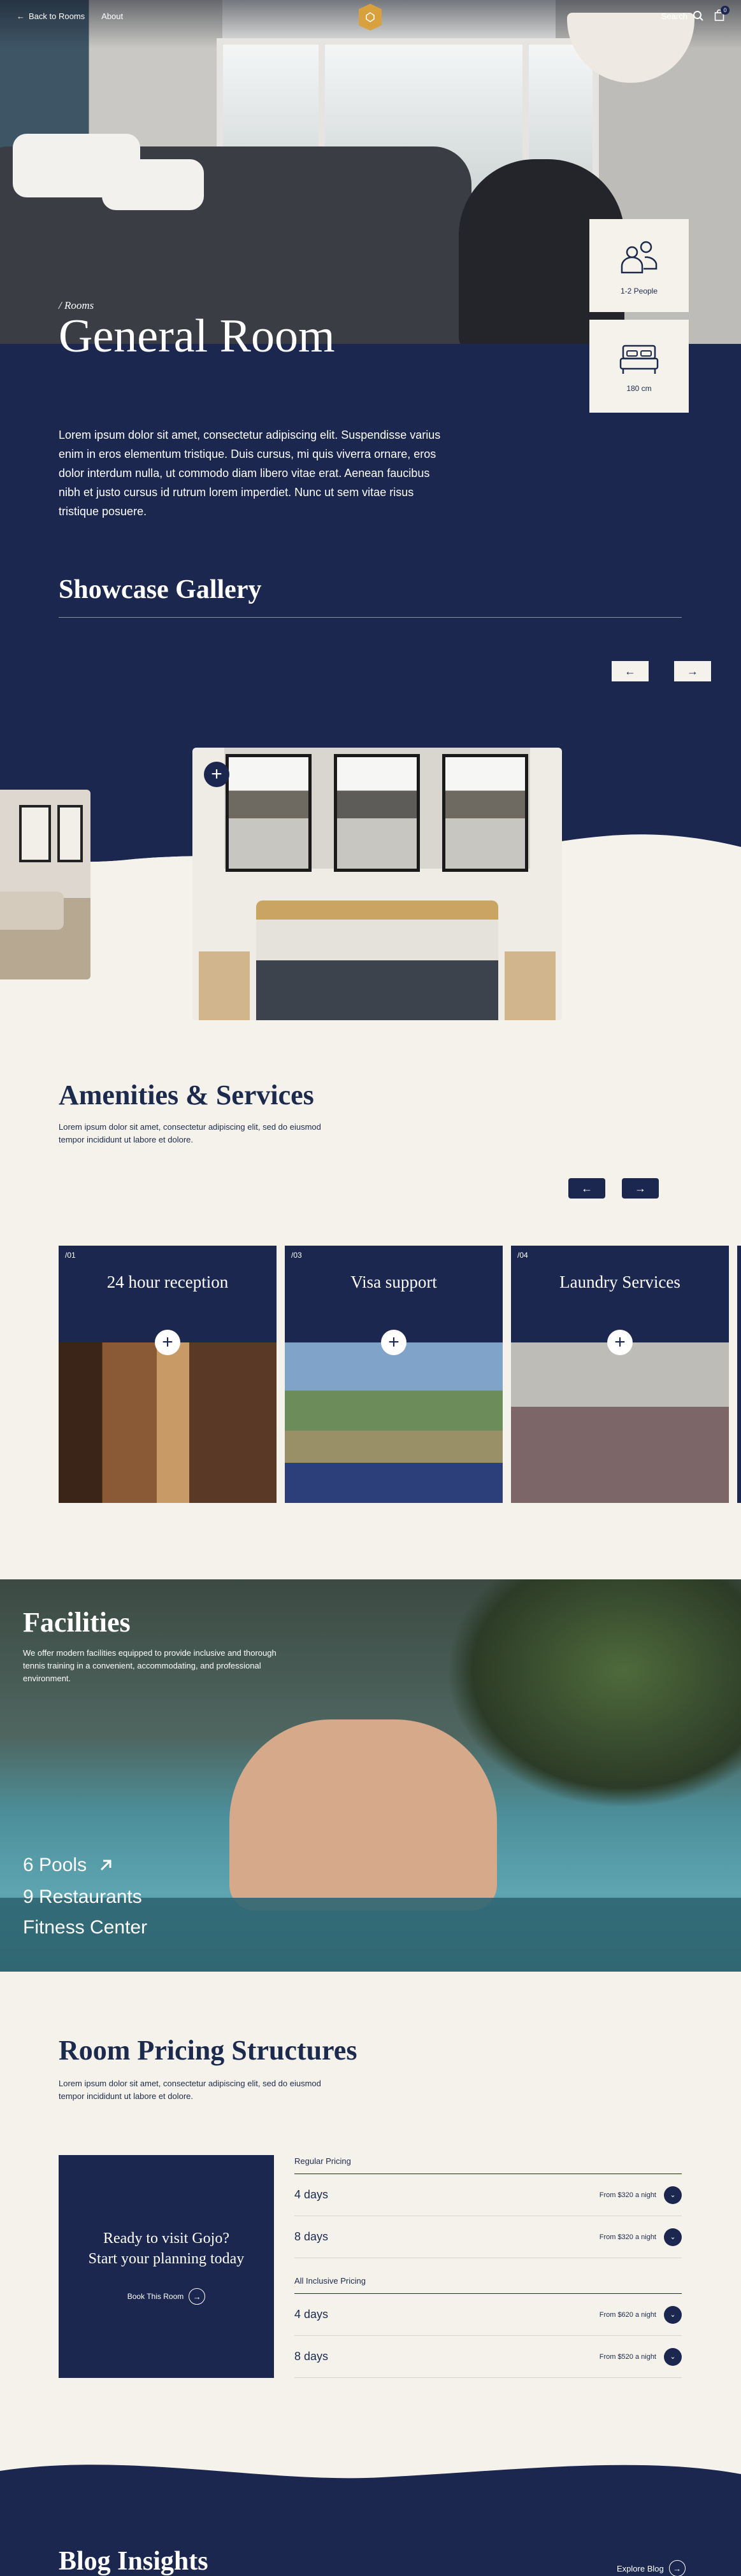 The width and height of the screenshot is (741, 2576). What do you see at coordinates (208, 2051) in the screenshot?
I see `pricing-title: Room Pricing Structures` at bounding box center [208, 2051].